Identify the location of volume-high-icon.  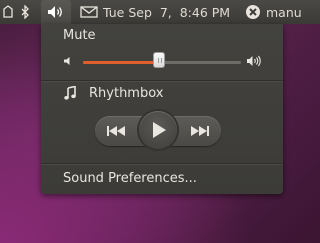
(254, 61).